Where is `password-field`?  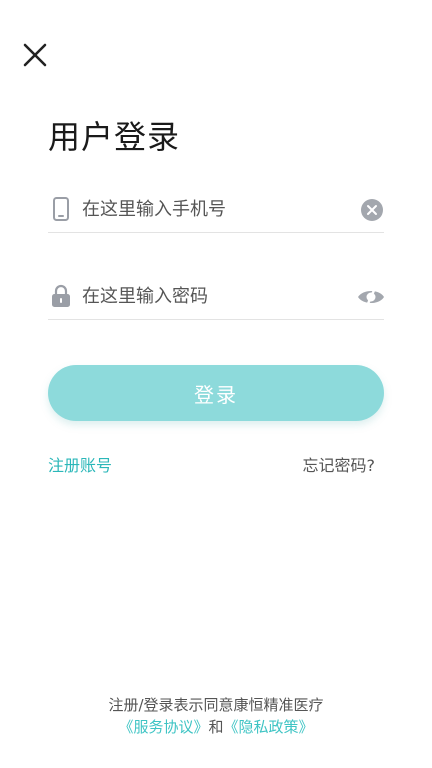 password-field is located at coordinates (216, 297).